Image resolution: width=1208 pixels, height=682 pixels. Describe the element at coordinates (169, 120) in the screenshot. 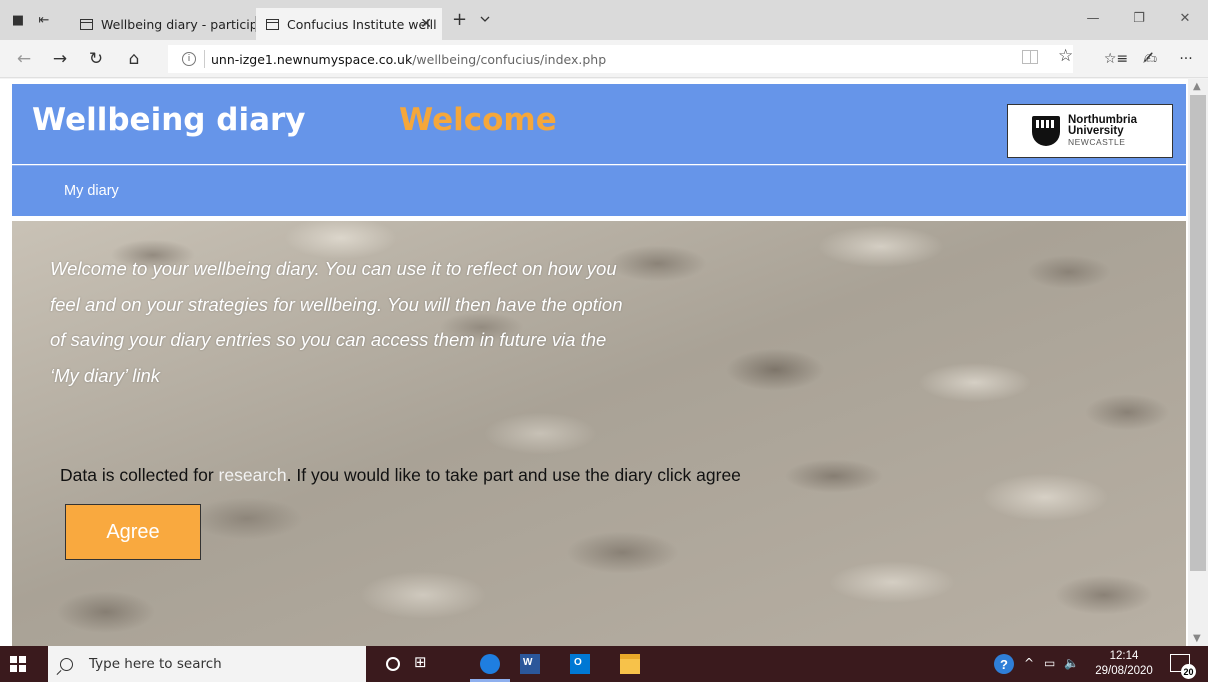

I see `site-title: Wellbeing diary` at that location.